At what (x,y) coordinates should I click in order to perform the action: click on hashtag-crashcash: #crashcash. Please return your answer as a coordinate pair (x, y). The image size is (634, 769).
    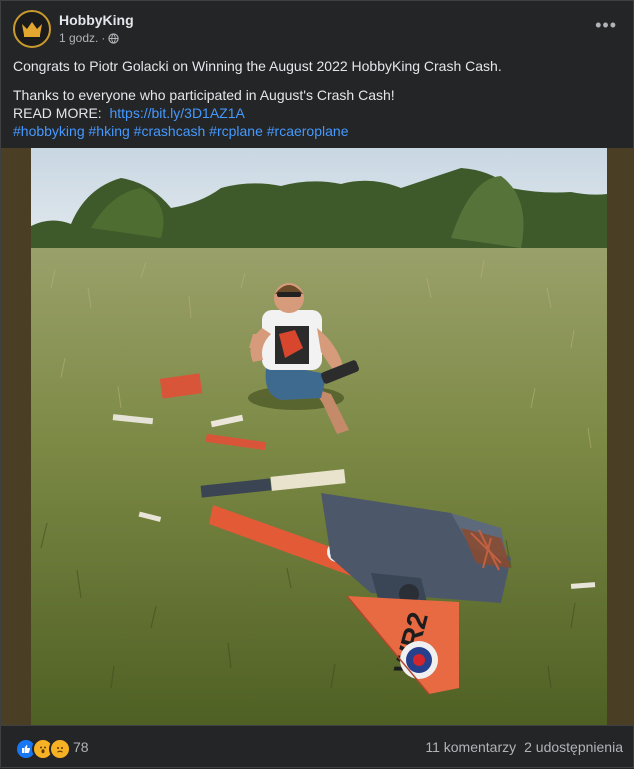
    Looking at the image, I should click on (170, 131).